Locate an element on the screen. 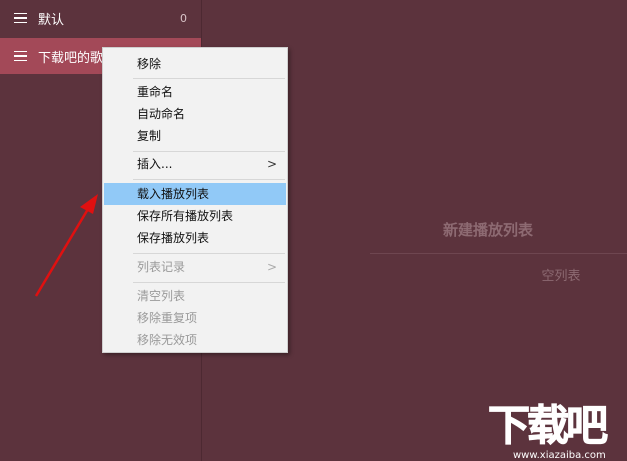 The width and height of the screenshot is (627, 461). menu-item-remove-invalid: 移除无效项 is located at coordinates (195, 340).